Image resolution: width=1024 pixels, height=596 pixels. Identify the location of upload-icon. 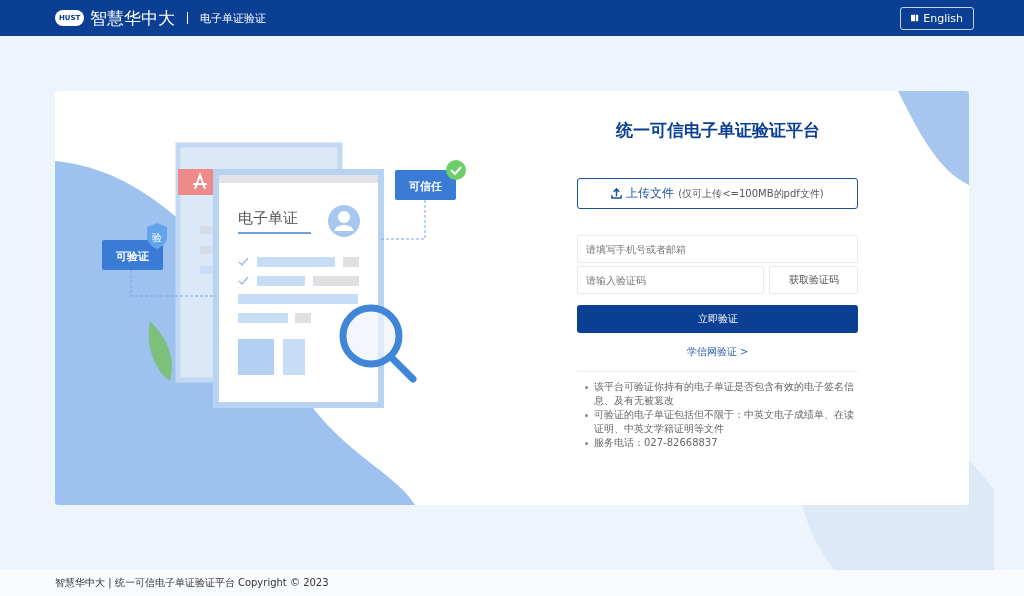
(617, 193).